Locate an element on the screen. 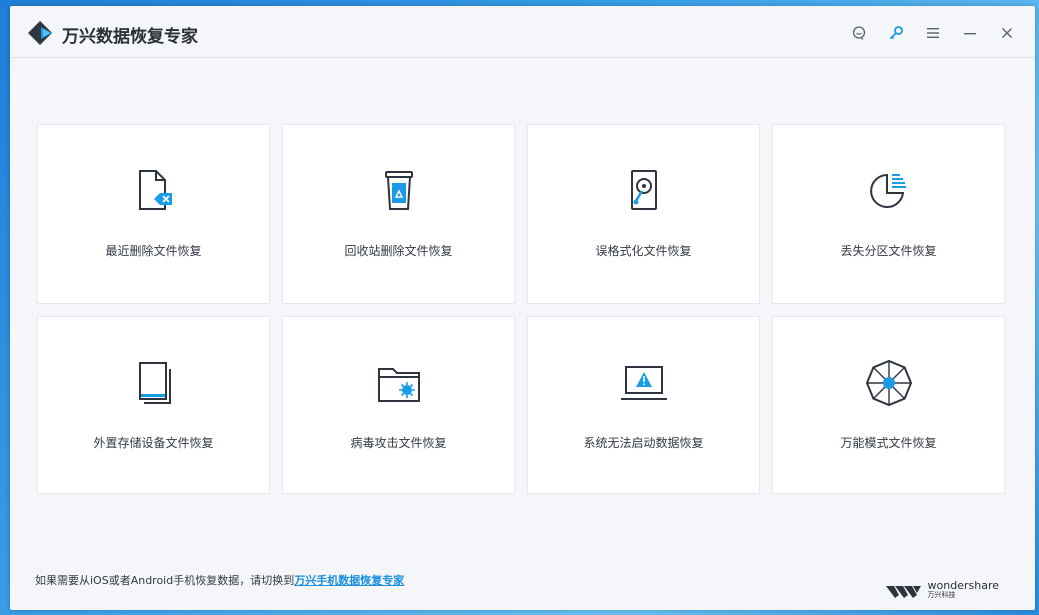  hard-drive-icon is located at coordinates (644, 191).